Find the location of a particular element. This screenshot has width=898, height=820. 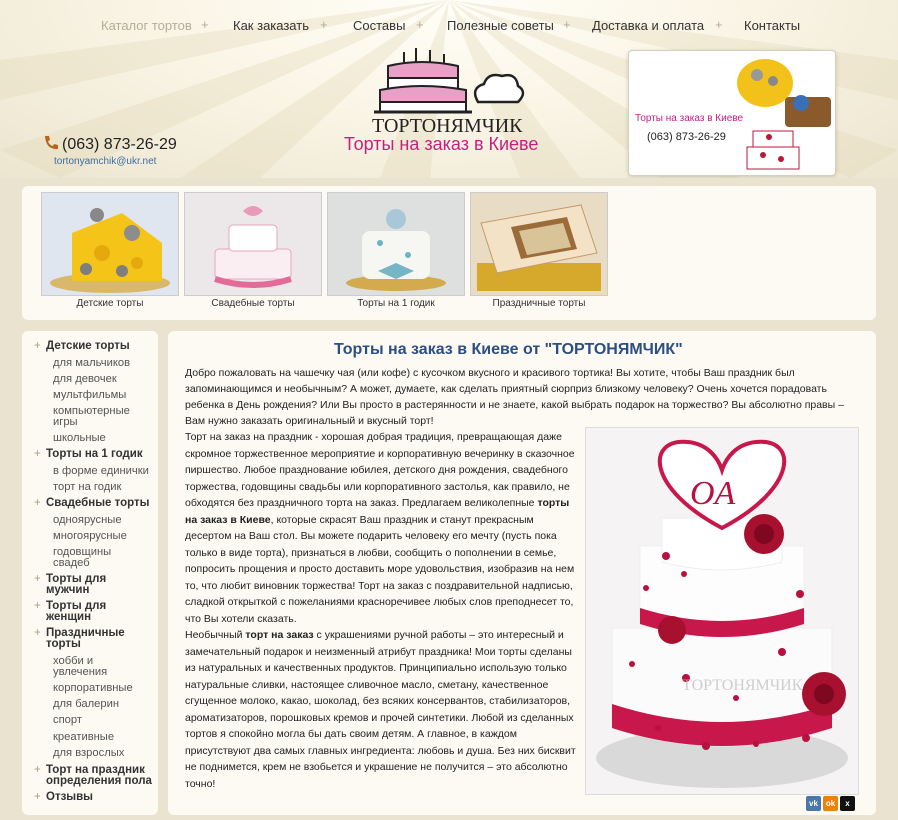

sidebar-item-label: Детские торты is located at coordinates (88, 346).